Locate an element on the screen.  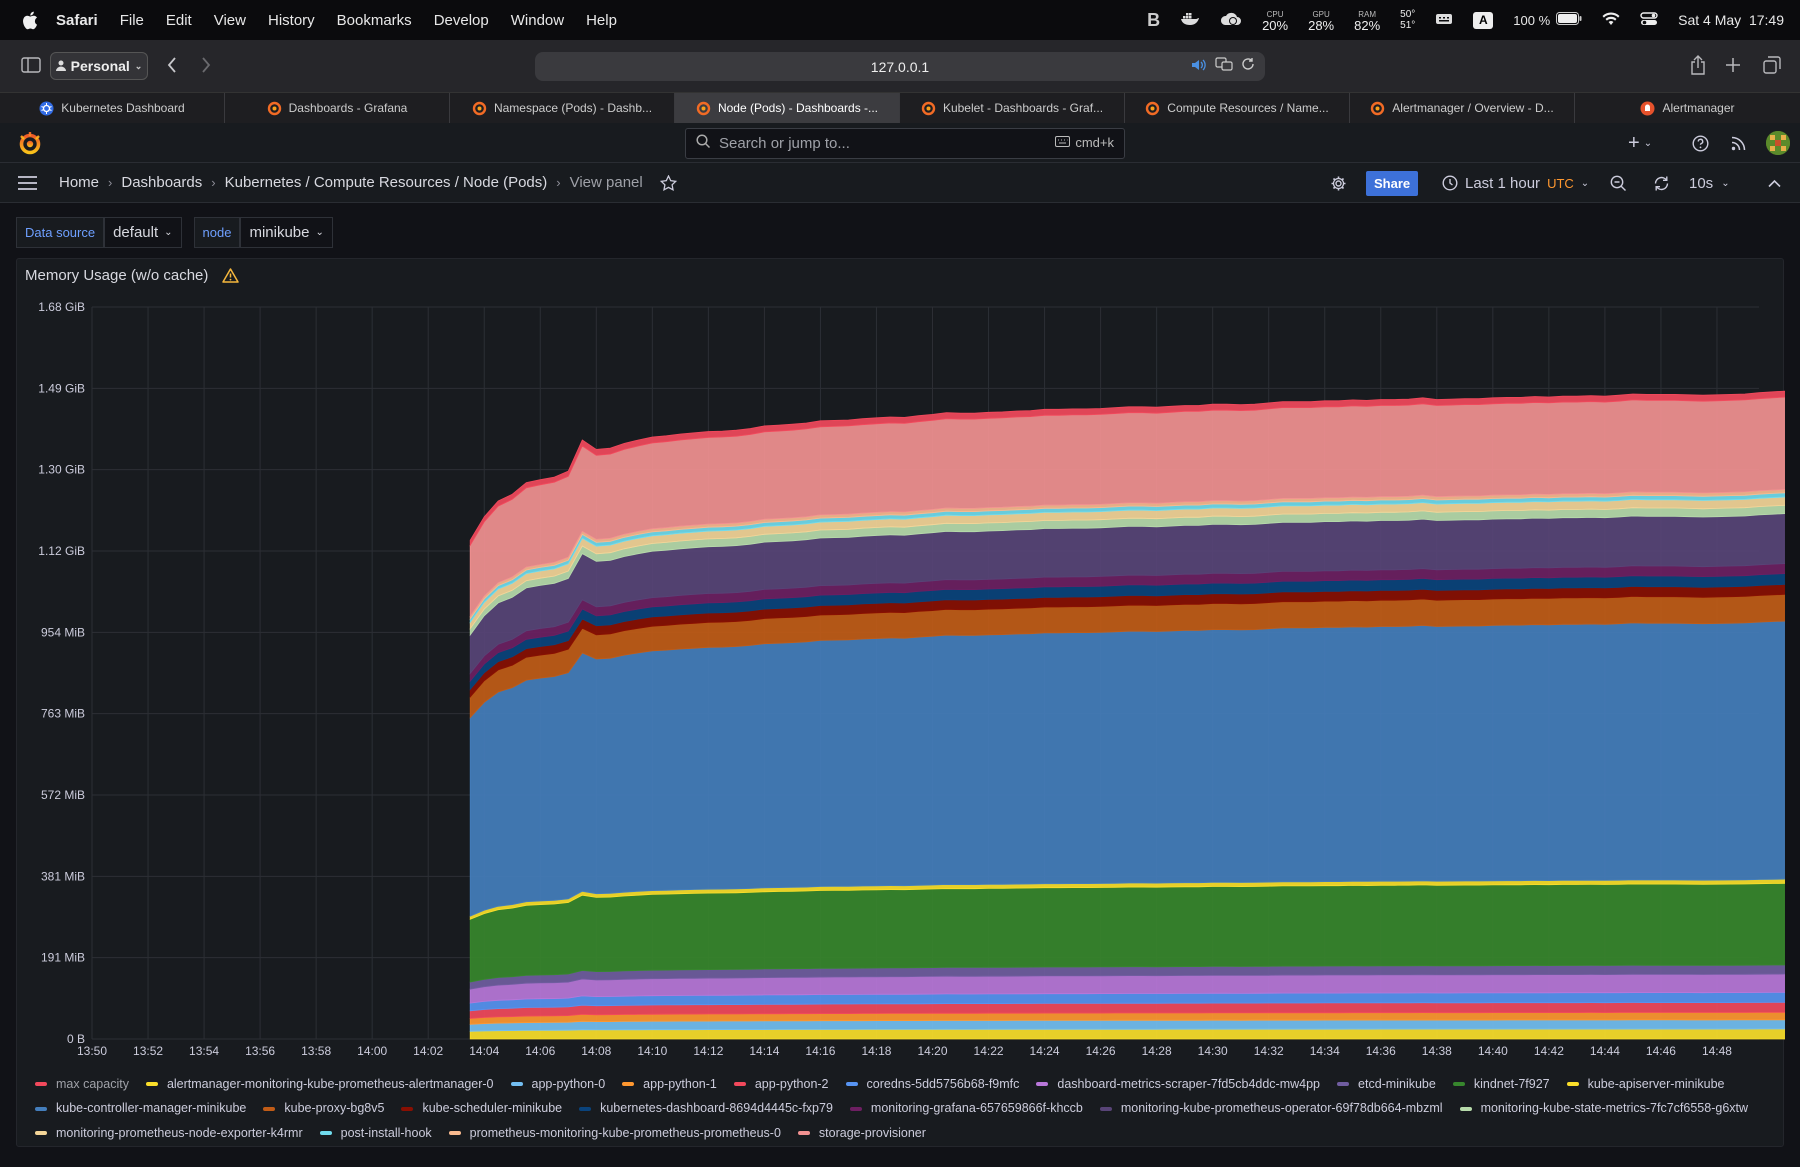
forward-icon is located at coordinates (206, 65).